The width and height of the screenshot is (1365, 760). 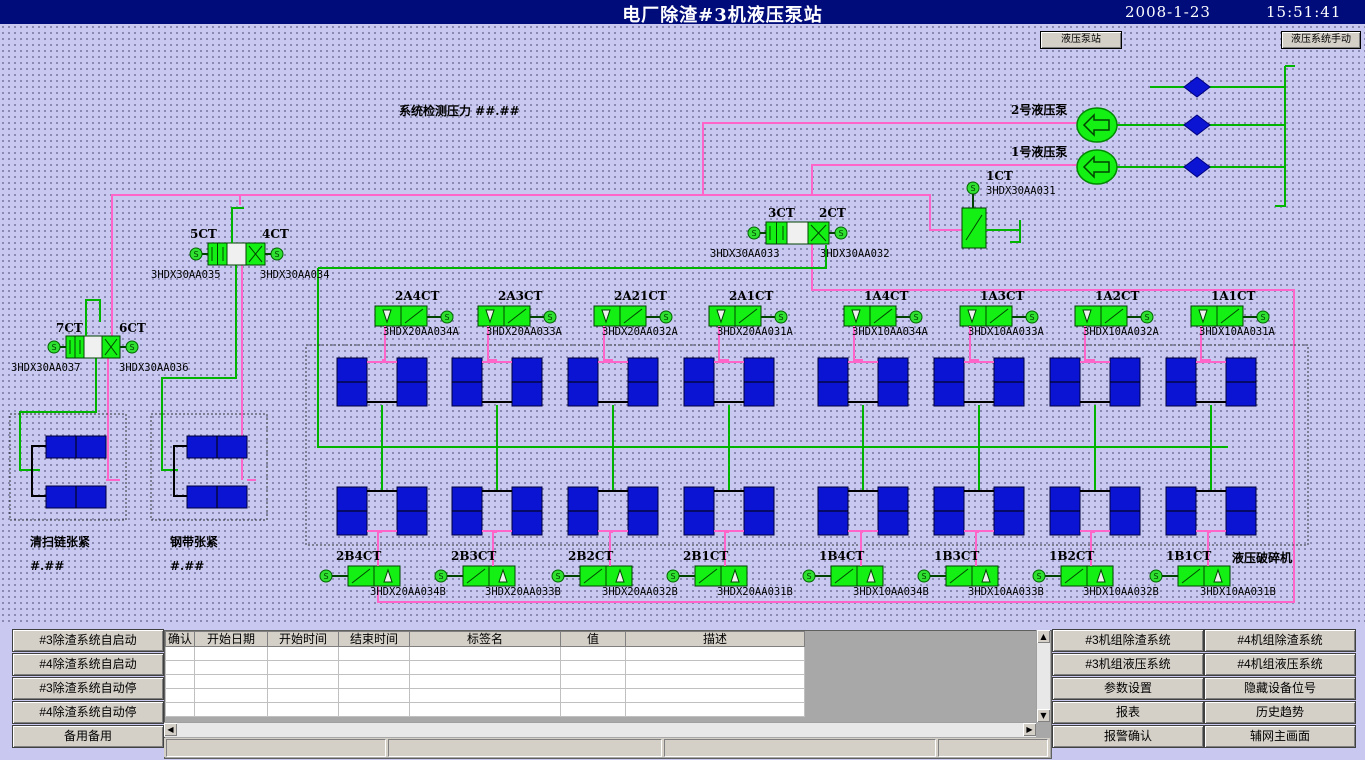 What do you see at coordinates (1029, 729) in the screenshot?
I see `scroll-right-arrow: ▶` at bounding box center [1029, 729].